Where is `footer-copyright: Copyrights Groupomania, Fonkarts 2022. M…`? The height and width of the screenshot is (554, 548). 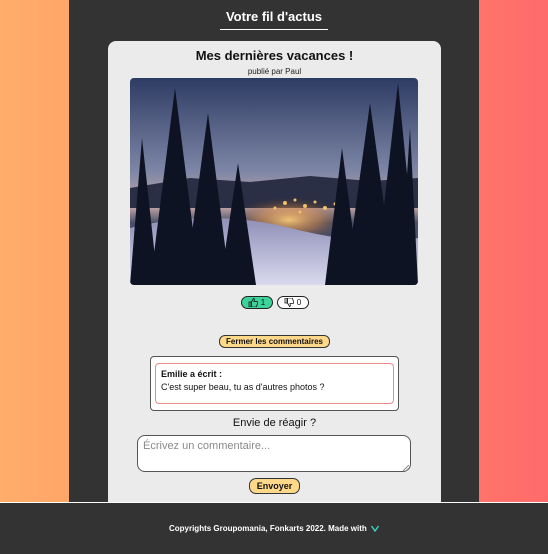 footer-copyright: Copyrights Groupomania, Fonkarts 2022. M… is located at coordinates (267, 528).